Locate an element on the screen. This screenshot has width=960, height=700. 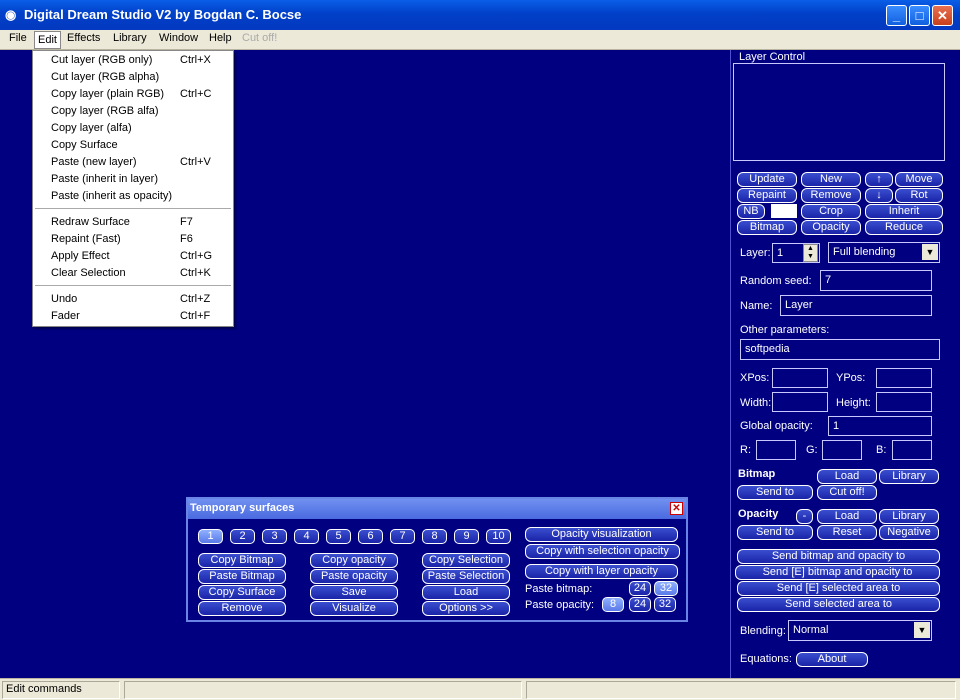
update-button: Update is located at coordinates (767, 179).